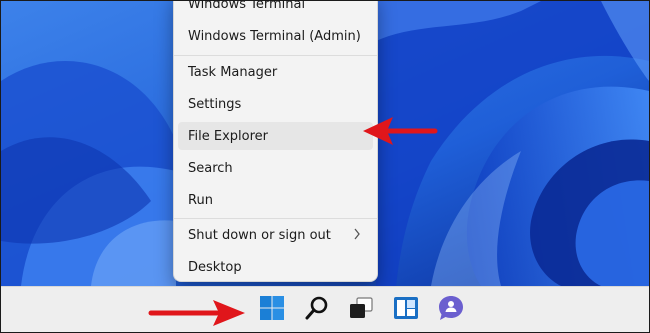 The height and width of the screenshot is (333, 650). I want to click on menu-item-label: Windows Terminal (Admin), so click(274, 36).